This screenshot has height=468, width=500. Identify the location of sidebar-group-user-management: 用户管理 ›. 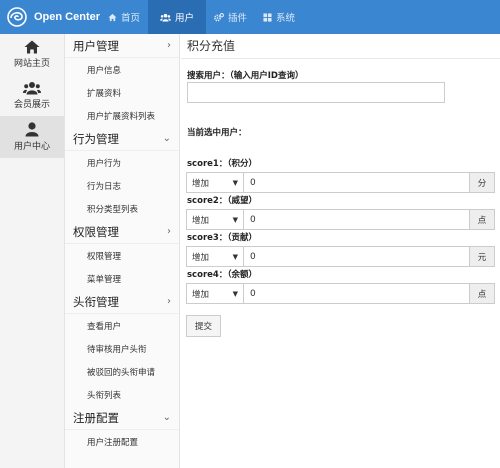
(122, 46).